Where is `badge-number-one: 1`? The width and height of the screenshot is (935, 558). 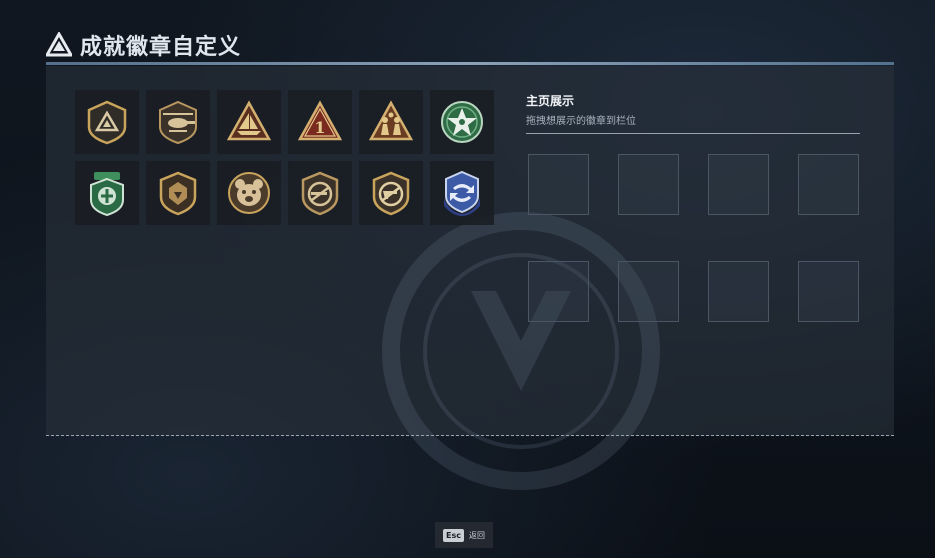 badge-number-one: 1 is located at coordinates (320, 122).